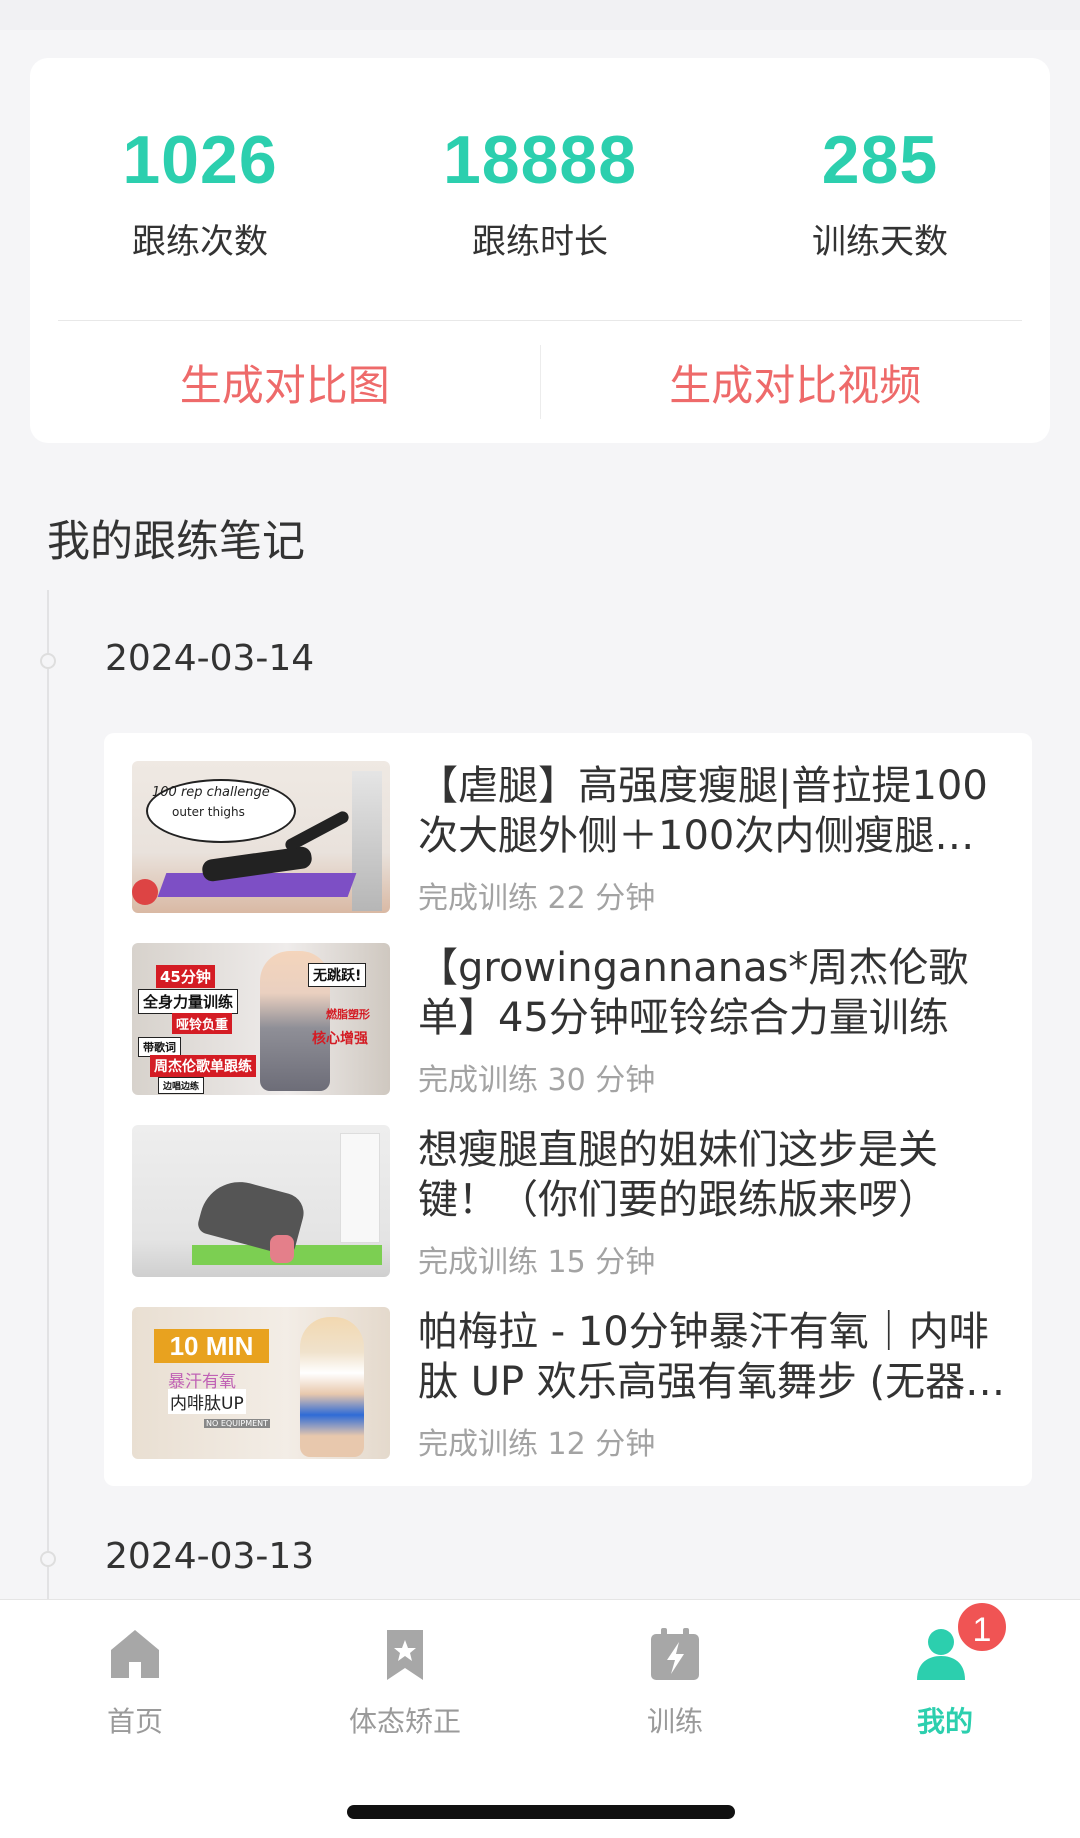  I want to click on thumb-roller, so click(282, 1249).